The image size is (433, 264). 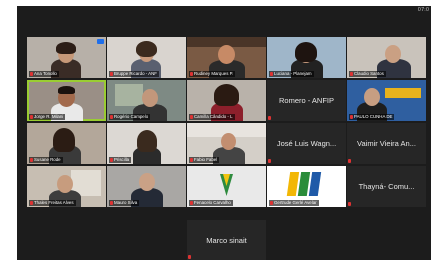 What do you see at coordinates (146, 57) in the screenshot?
I see `participant-tile: Bruppe Ricardo - ANF` at bounding box center [146, 57].